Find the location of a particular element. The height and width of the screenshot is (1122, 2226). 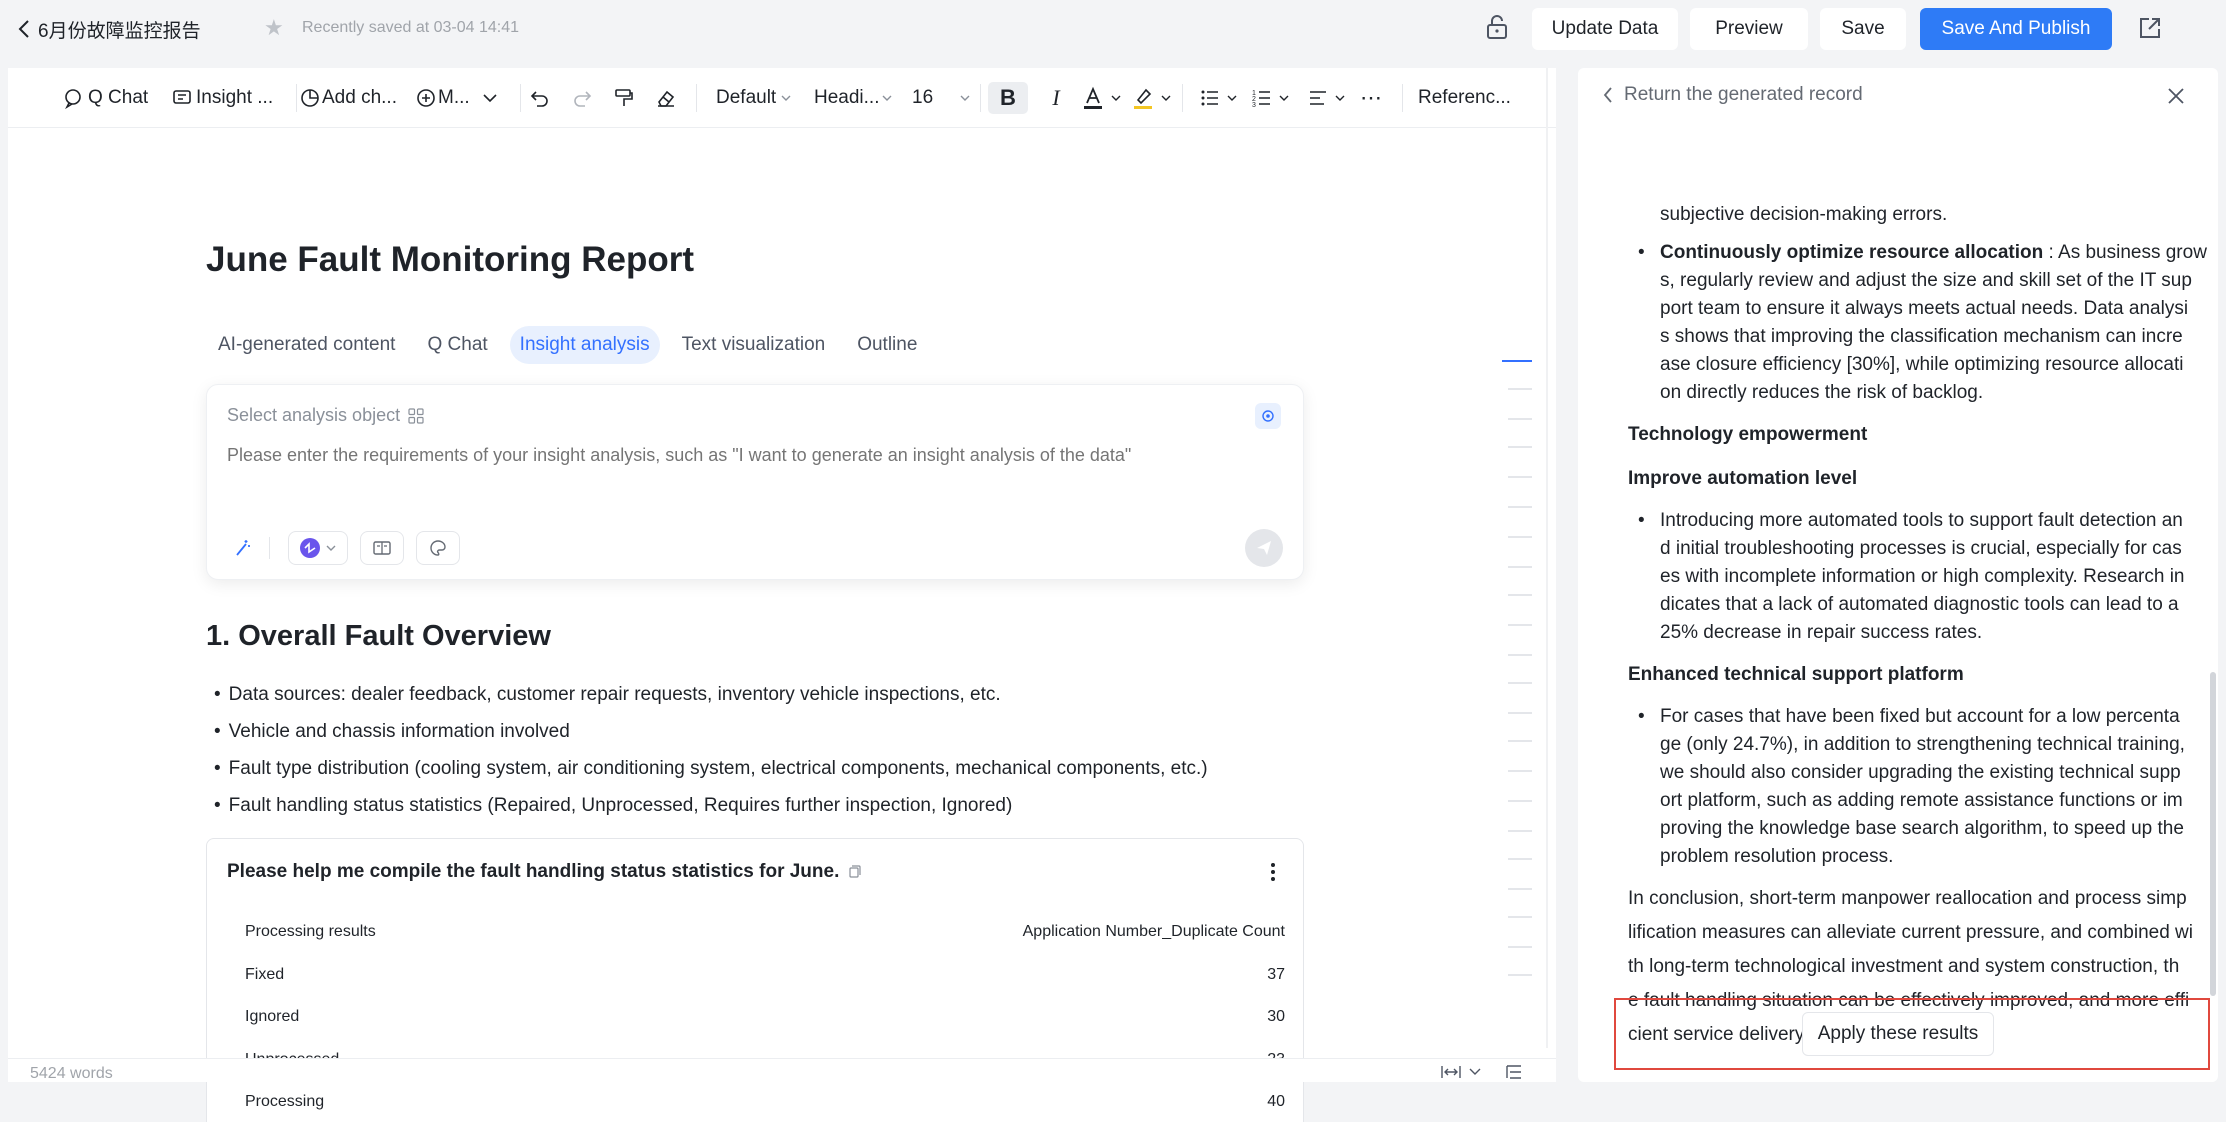

return-label: Return the generated record is located at coordinates (1743, 94).